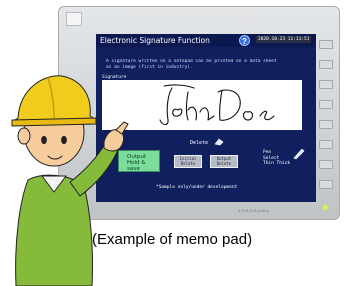 This screenshot has height=286, width=346. What do you see at coordinates (299, 153) in the screenshot?
I see `pen-icon` at bounding box center [299, 153].